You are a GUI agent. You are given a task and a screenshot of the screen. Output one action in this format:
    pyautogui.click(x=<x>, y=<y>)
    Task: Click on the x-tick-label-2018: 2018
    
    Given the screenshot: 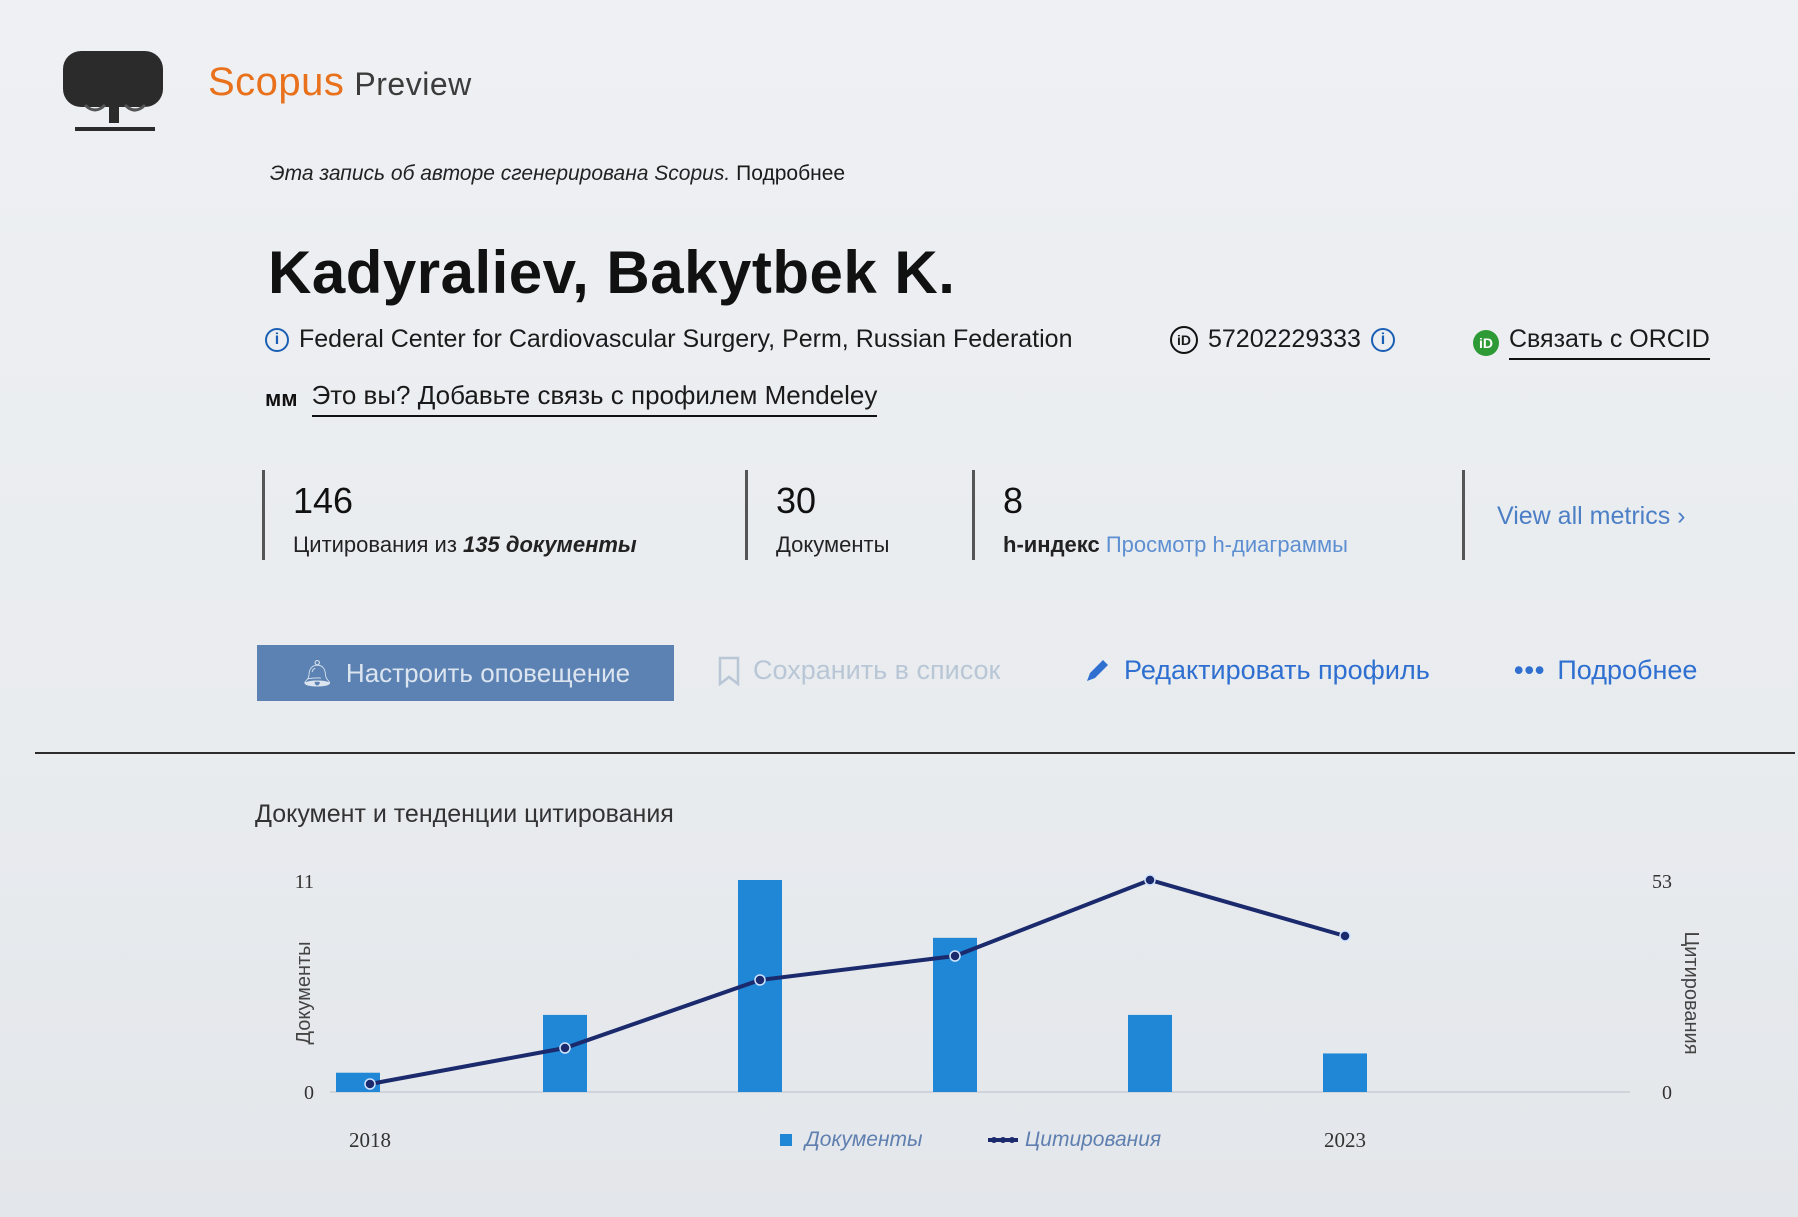 What is the action you would take?
    pyautogui.click(x=370, y=1140)
    